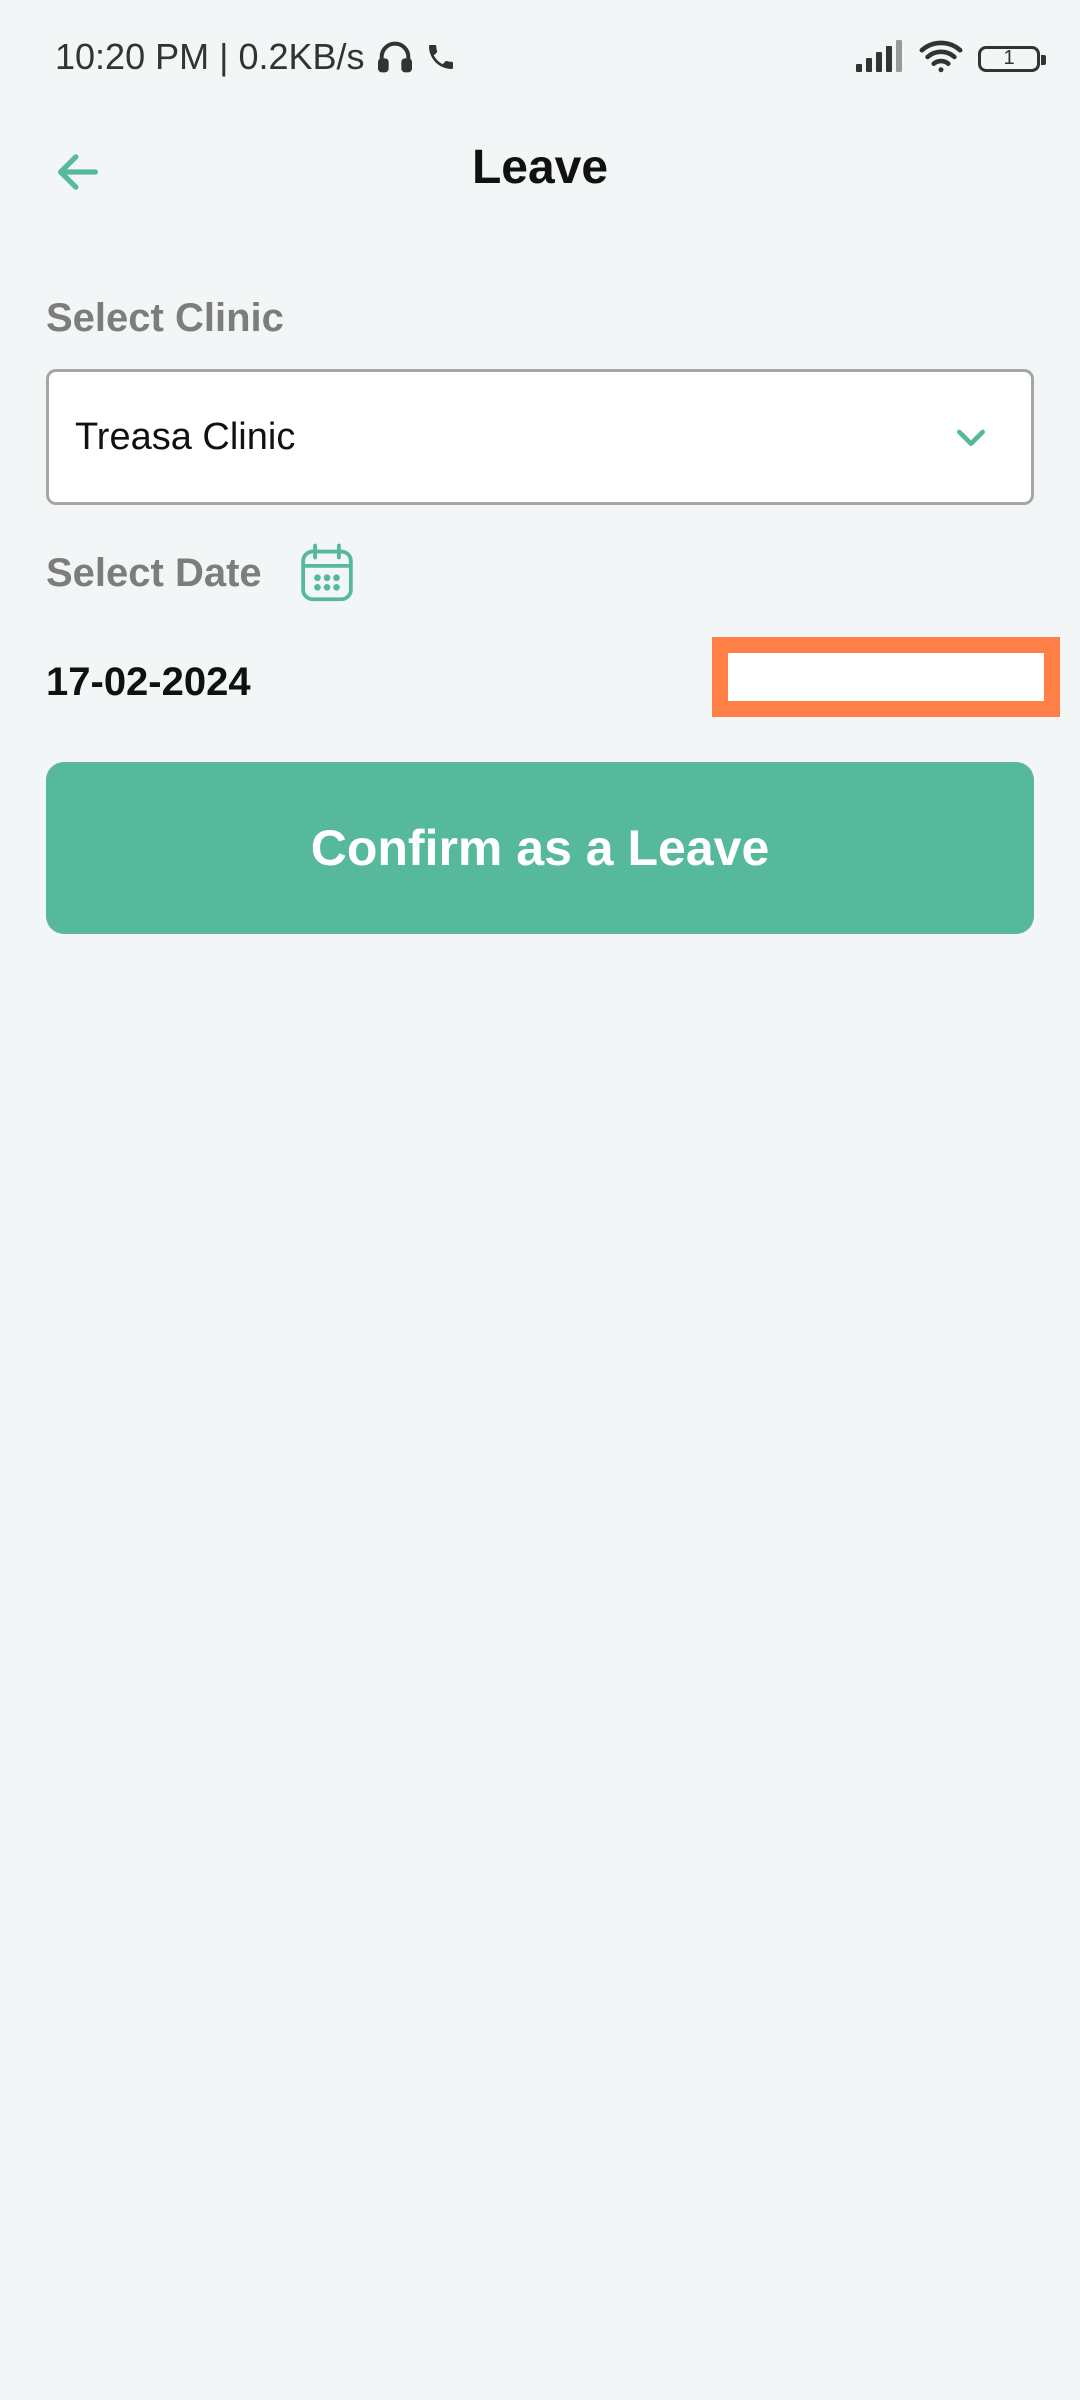  What do you see at coordinates (886, 677) in the screenshot?
I see `highlight-box` at bounding box center [886, 677].